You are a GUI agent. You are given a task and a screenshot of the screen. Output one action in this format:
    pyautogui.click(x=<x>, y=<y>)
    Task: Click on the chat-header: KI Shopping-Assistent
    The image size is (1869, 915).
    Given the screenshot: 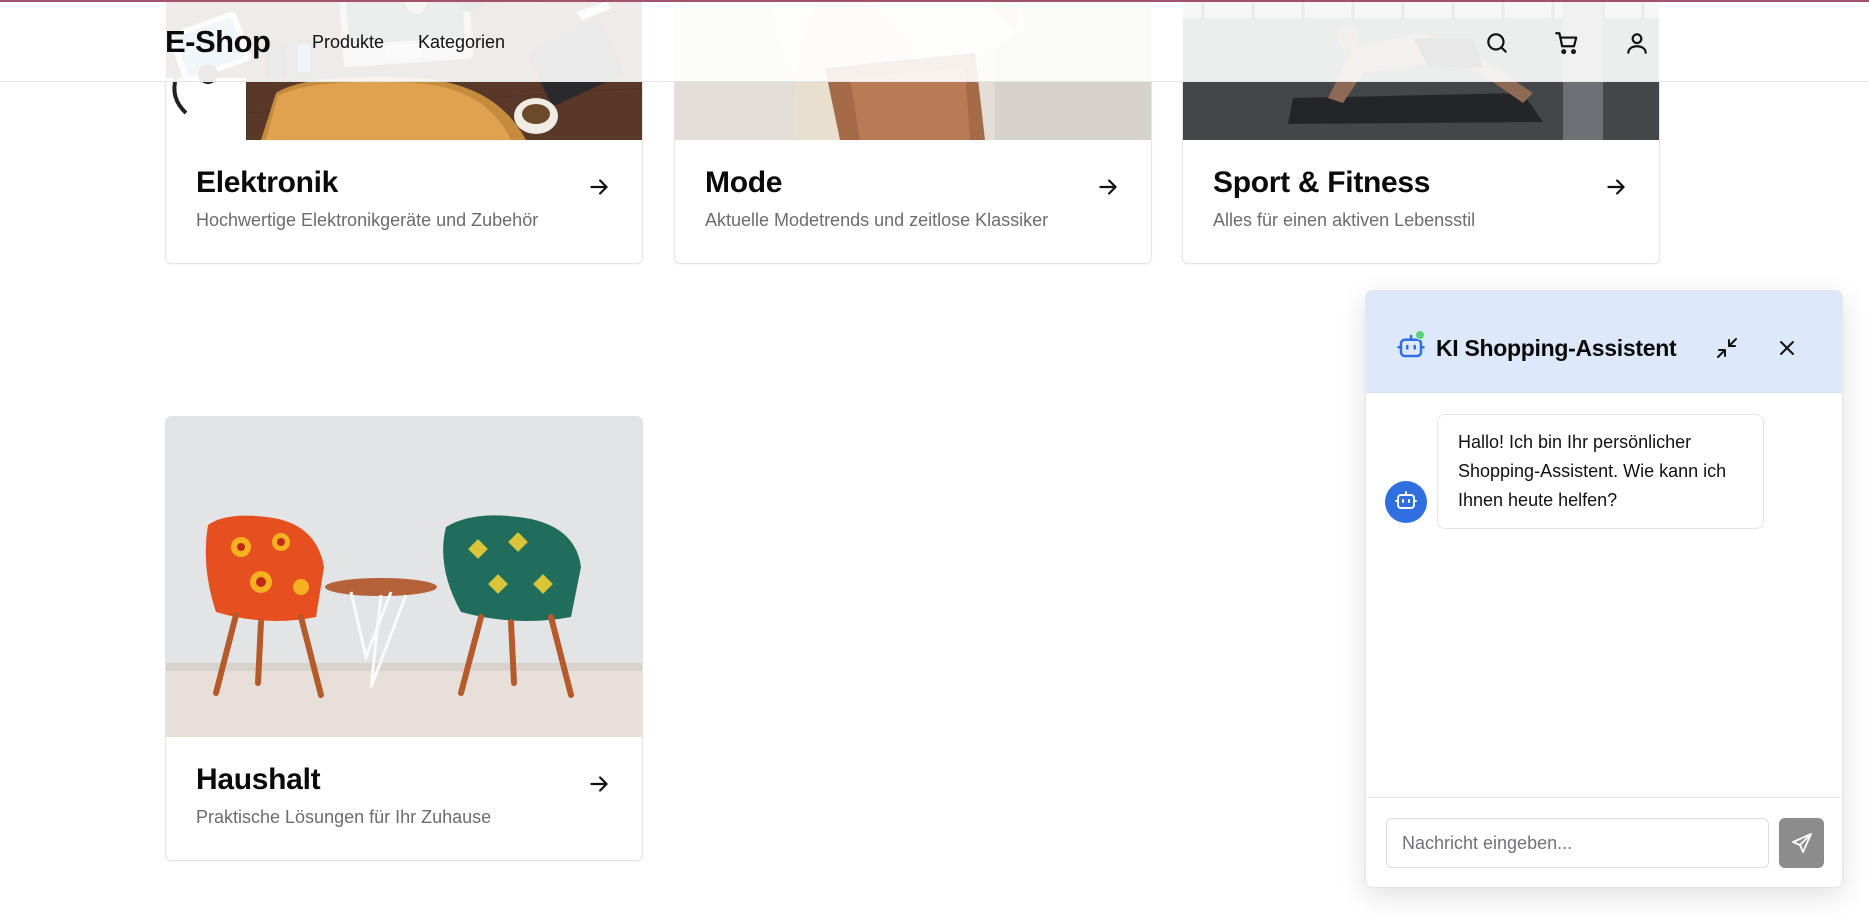 What is the action you would take?
    pyautogui.click(x=1604, y=342)
    